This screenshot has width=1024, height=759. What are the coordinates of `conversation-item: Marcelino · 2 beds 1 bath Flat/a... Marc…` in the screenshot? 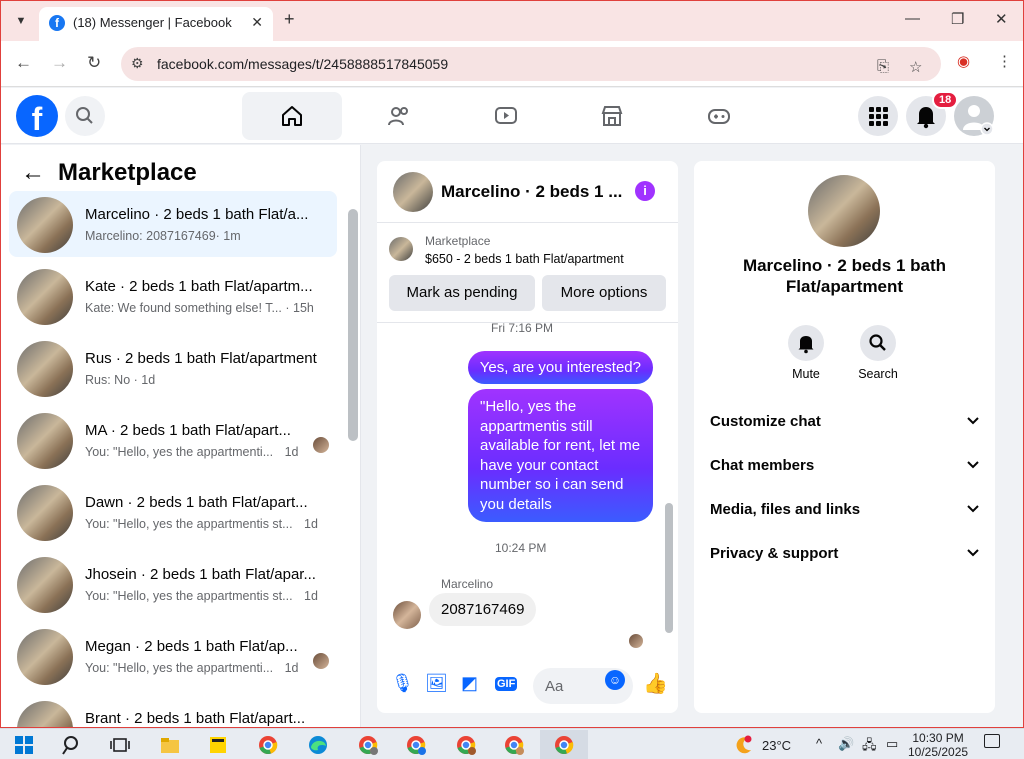 It's located at (173, 224).